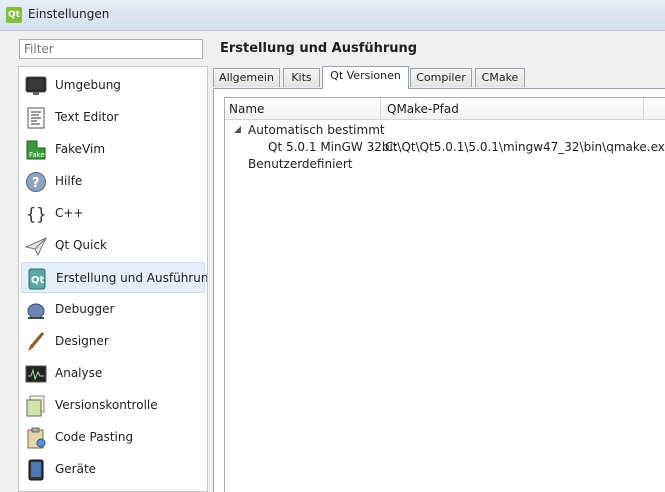 The width and height of the screenshot is (665, 492). I want to click on category-label: Umgebung, so click(88, 85).